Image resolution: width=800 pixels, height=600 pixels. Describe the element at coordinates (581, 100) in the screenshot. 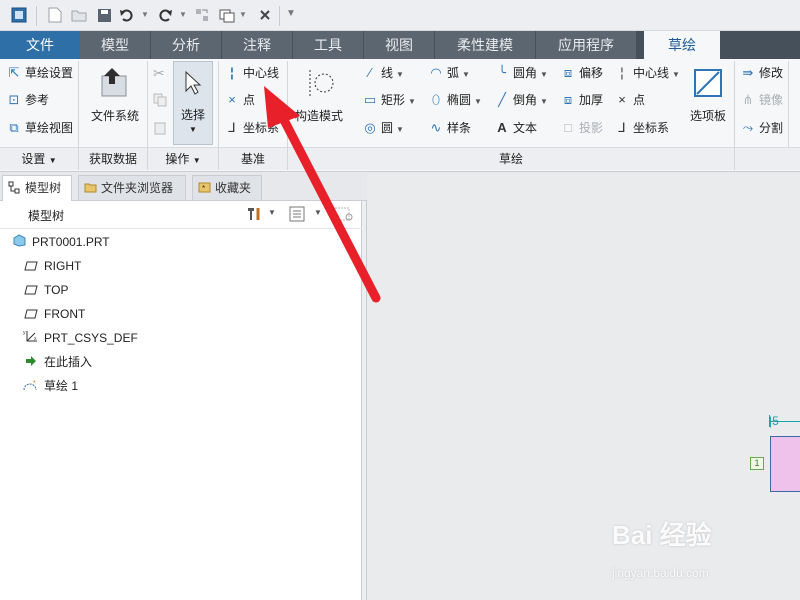

I see `thicken-button: ⧈ 加厚` at that location.